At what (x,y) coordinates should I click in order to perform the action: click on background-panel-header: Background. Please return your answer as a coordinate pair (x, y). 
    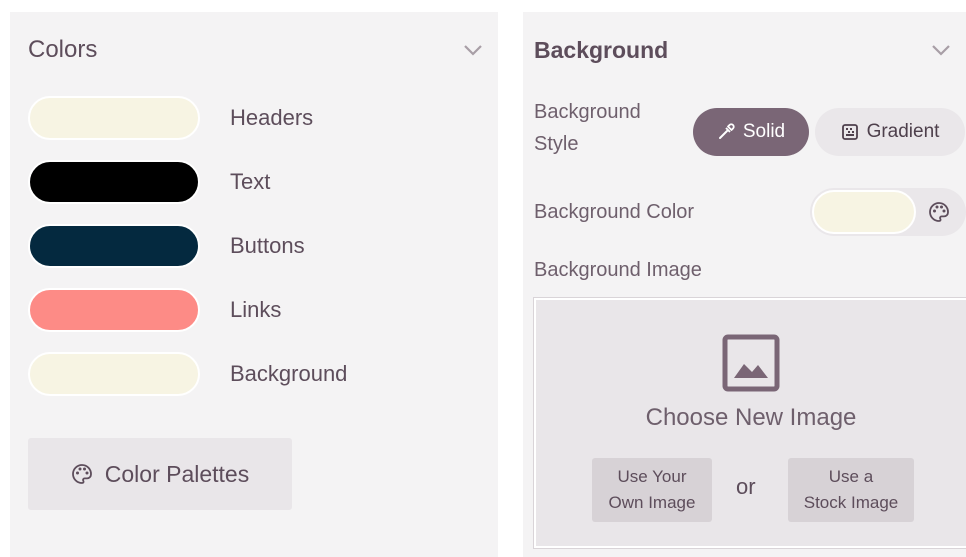
    Looking at the image, I should click on (743, 50).